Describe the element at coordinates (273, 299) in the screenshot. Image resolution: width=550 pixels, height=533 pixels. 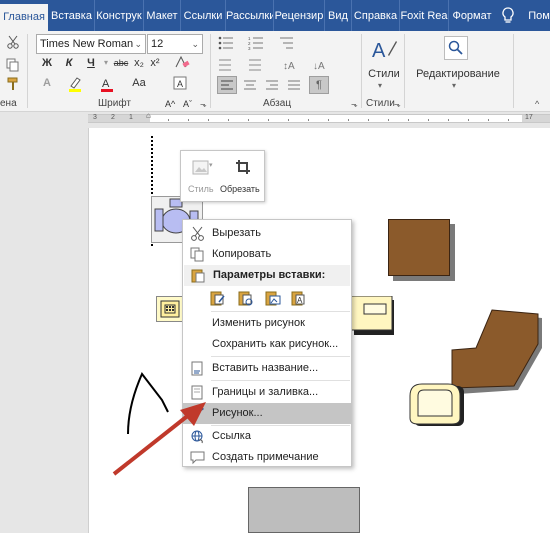
I see `paste-picture-icon` at that location.